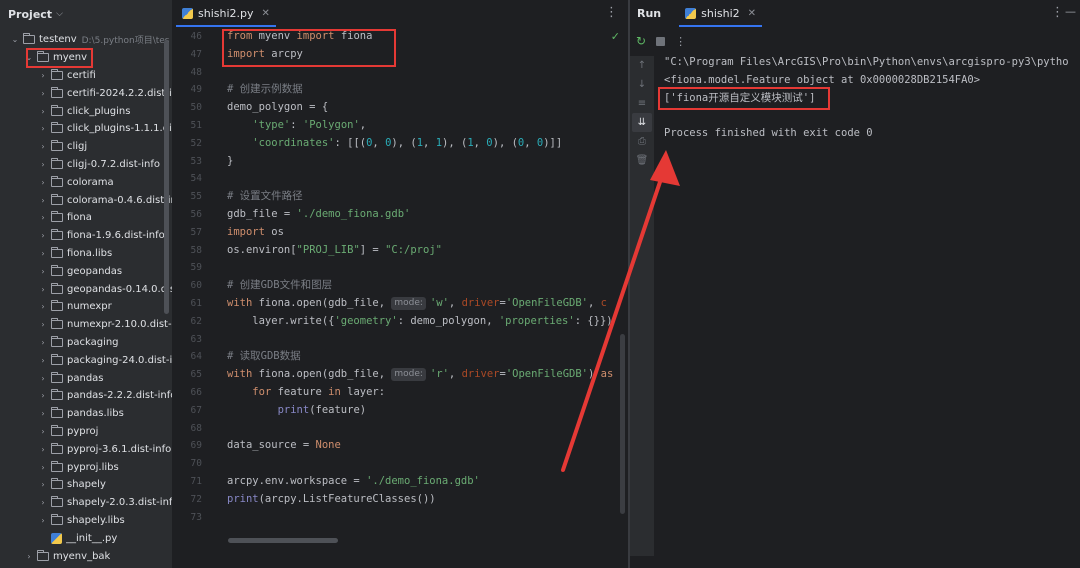 The width and height of the screenshot is (1080, 568). I want to click on rerun-icon: ↻, so click(641, 41).